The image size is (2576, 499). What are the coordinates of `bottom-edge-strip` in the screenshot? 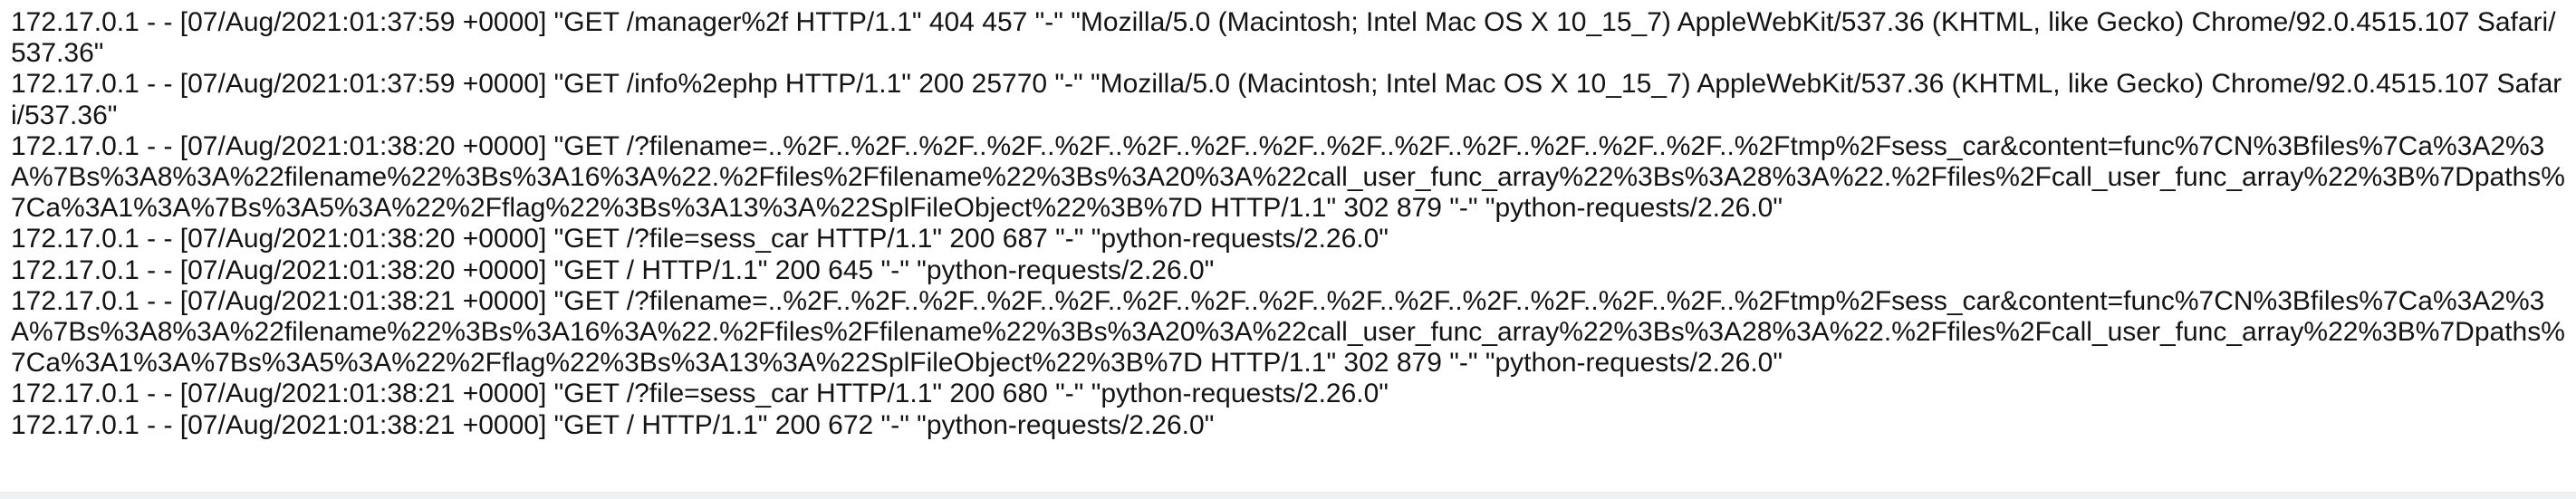 It's located at (1288, 496).